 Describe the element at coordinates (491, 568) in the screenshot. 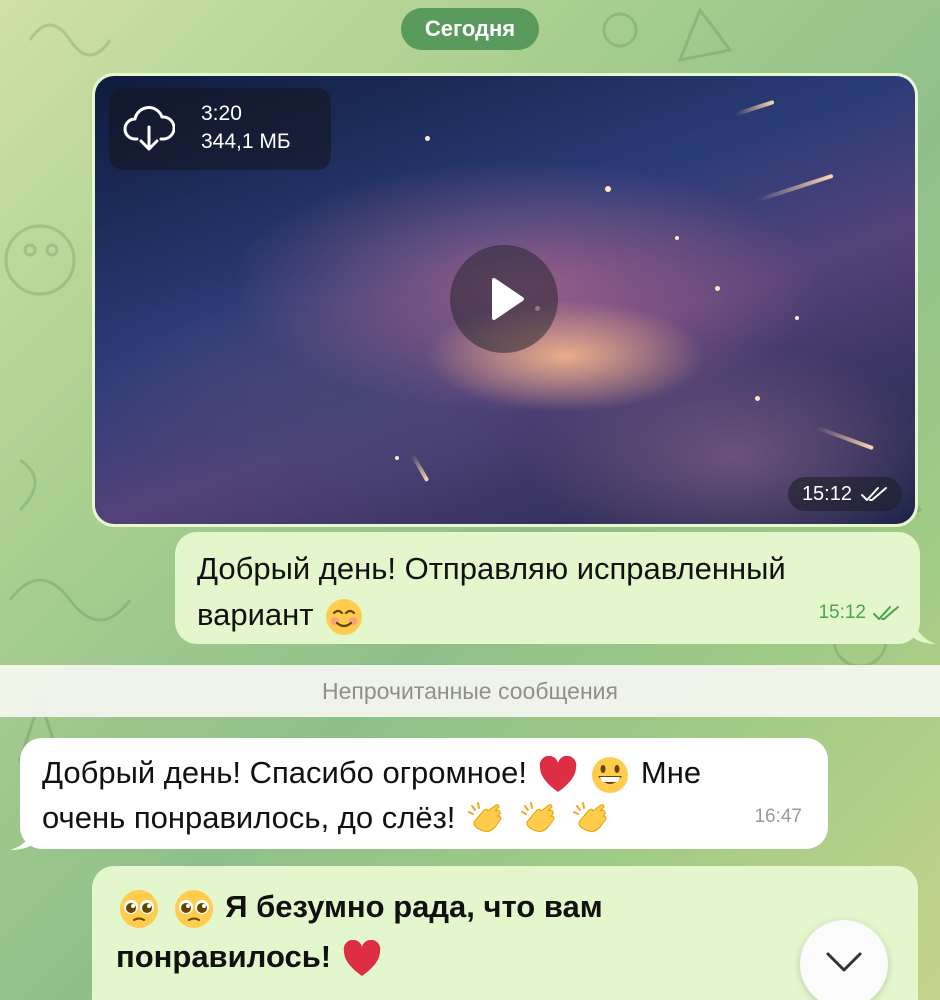

I see `message-line: Добрый день! Отправляю исправленный` at that location.